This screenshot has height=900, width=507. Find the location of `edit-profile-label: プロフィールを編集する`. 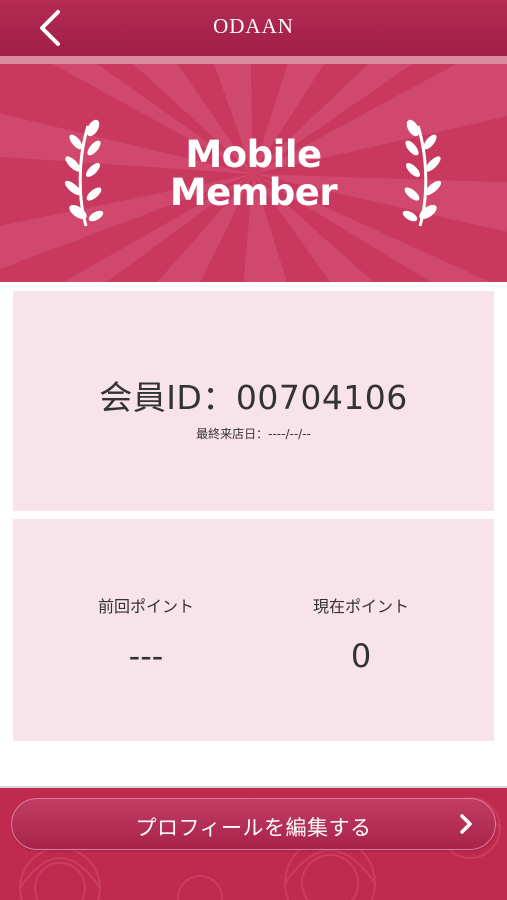

edit-profile-label: プロフィールを編集する is located at coordinates (253, 828).